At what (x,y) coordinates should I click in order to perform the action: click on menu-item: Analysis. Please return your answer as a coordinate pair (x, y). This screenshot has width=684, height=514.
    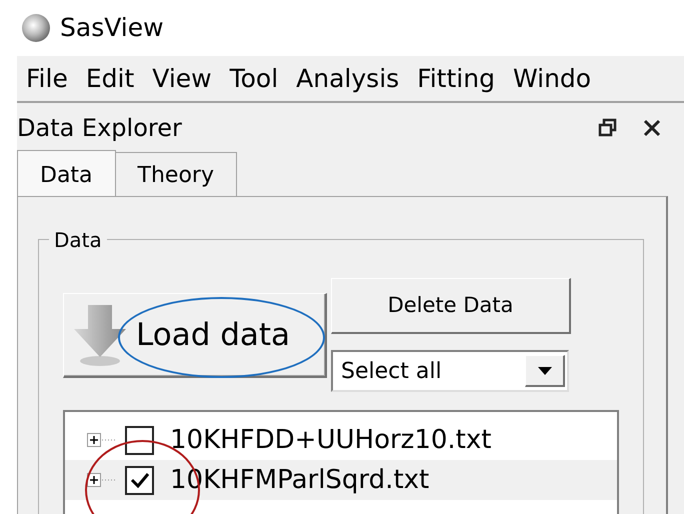
    Looking at the image, I should click on (347, 79).